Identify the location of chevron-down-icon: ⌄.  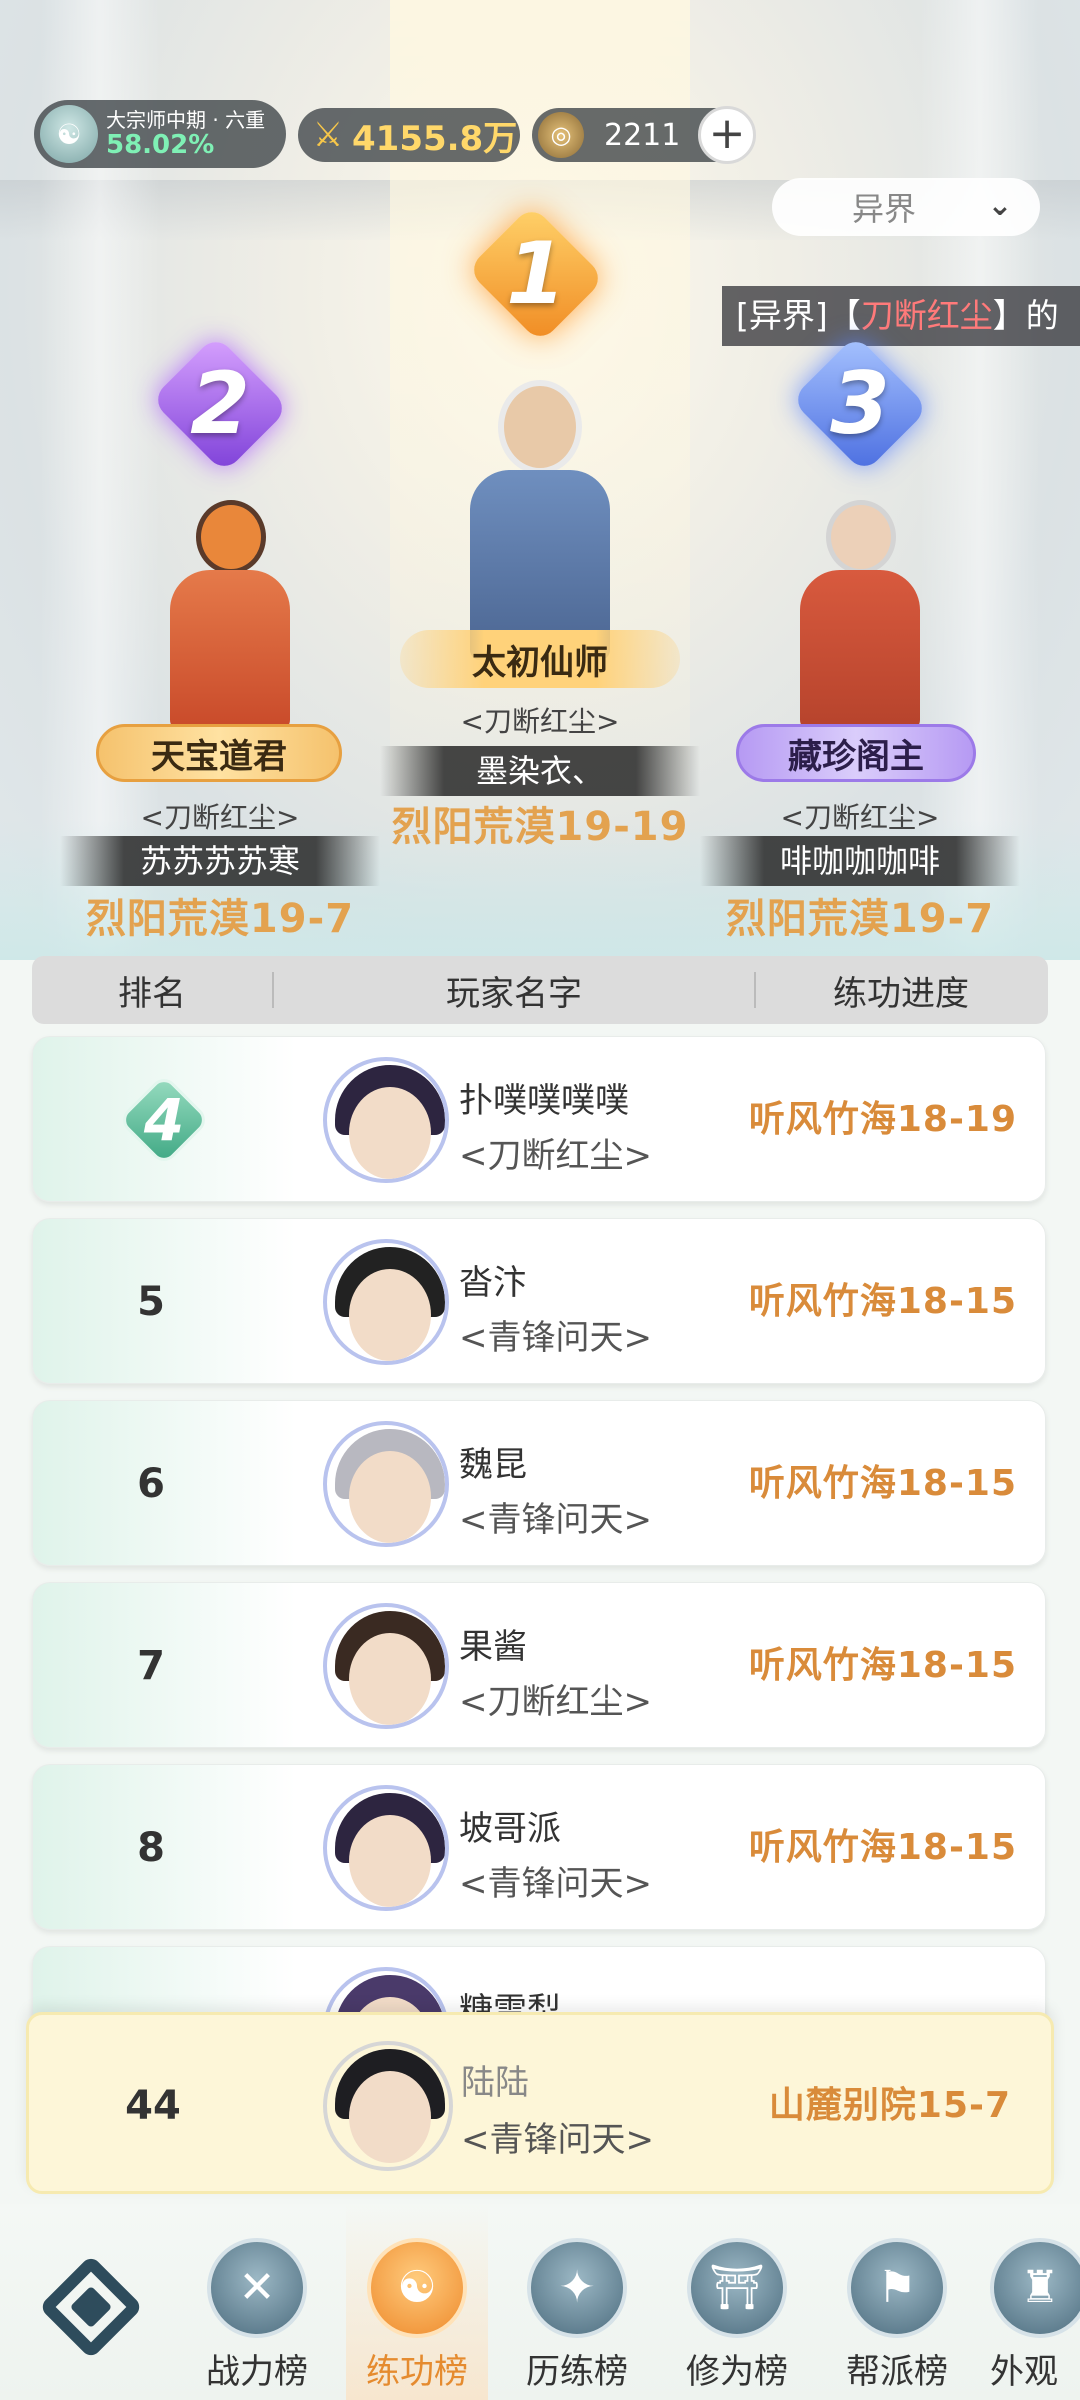
(1000, 205).